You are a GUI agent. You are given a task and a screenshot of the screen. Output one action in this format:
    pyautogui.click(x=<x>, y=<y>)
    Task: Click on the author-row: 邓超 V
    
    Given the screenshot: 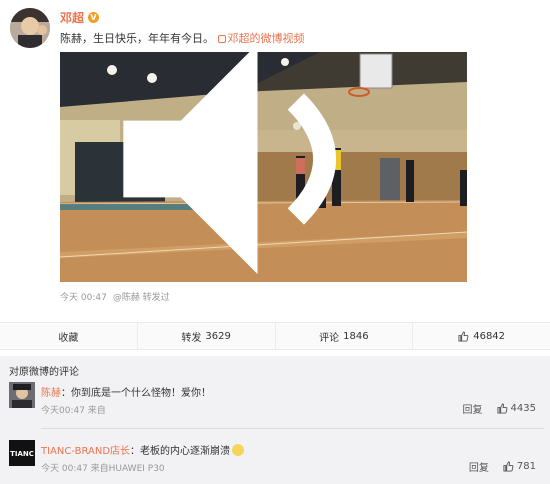 What is the action you would take?
    pyautogui.click(x=80, y=17)
    